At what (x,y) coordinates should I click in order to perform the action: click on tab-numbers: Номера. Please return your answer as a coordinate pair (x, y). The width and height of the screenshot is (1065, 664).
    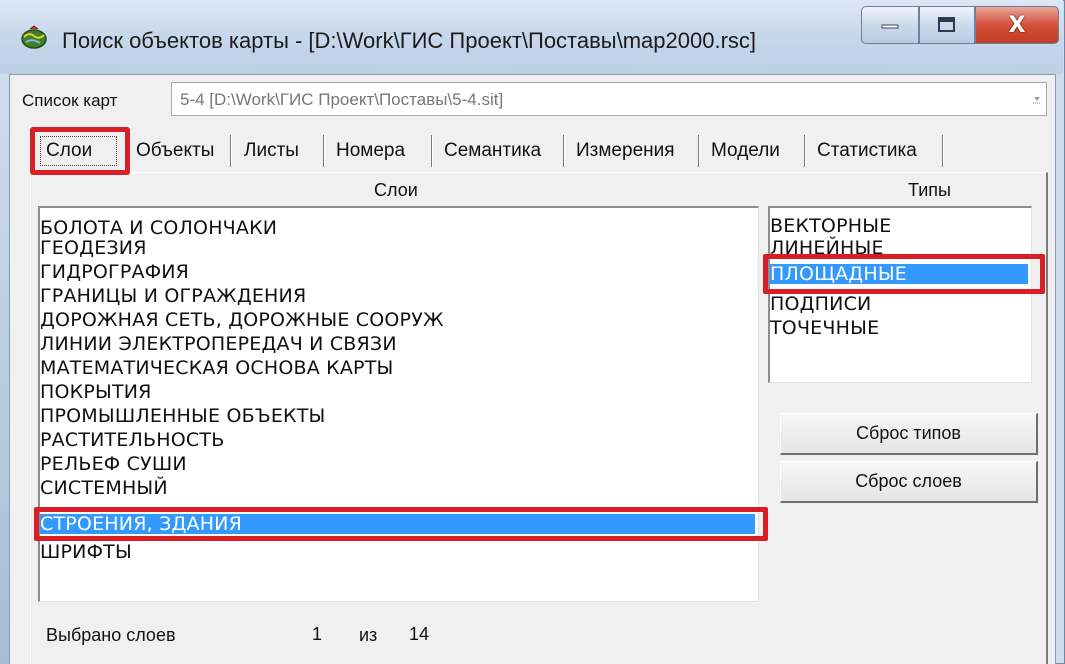
    Looking at the image, I should click on (367, 151).